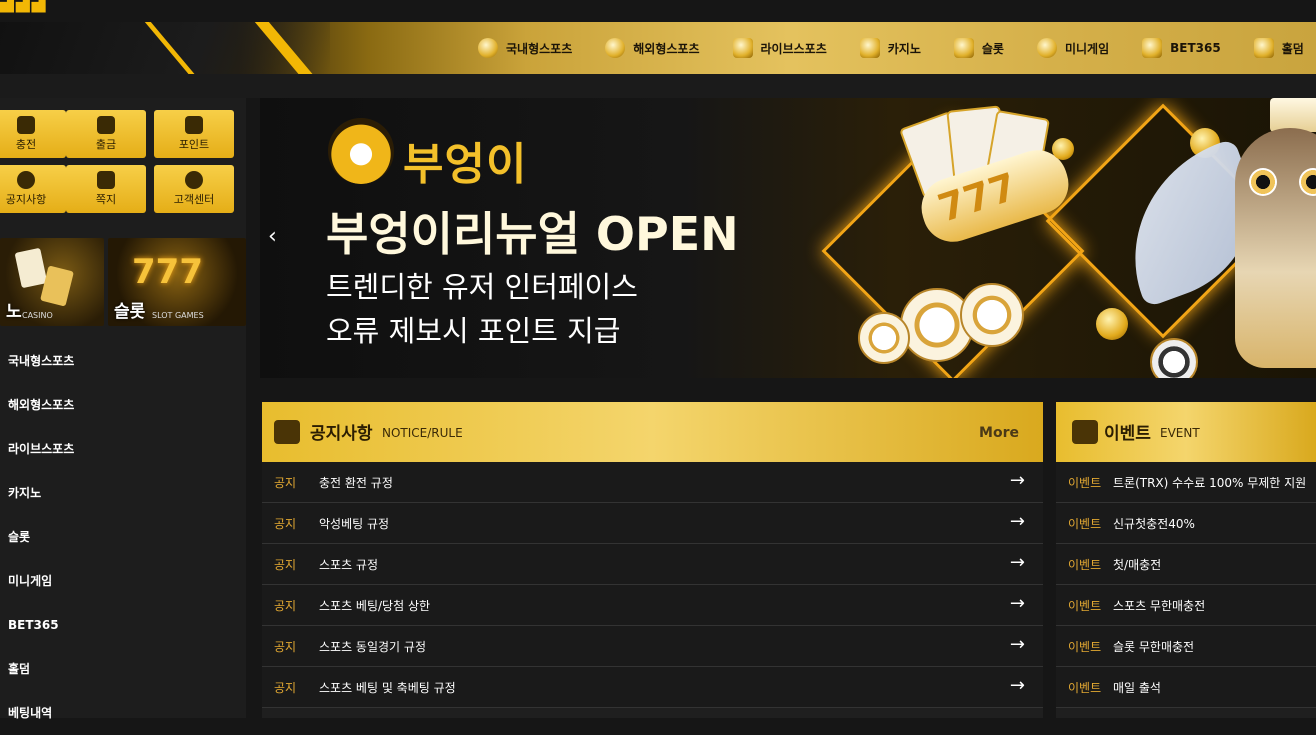 The image size is (1316, 735). Describe the element at coordinates (978, 48) in the screenshot. I see `nav-item-slot: 슬롯` at that location.